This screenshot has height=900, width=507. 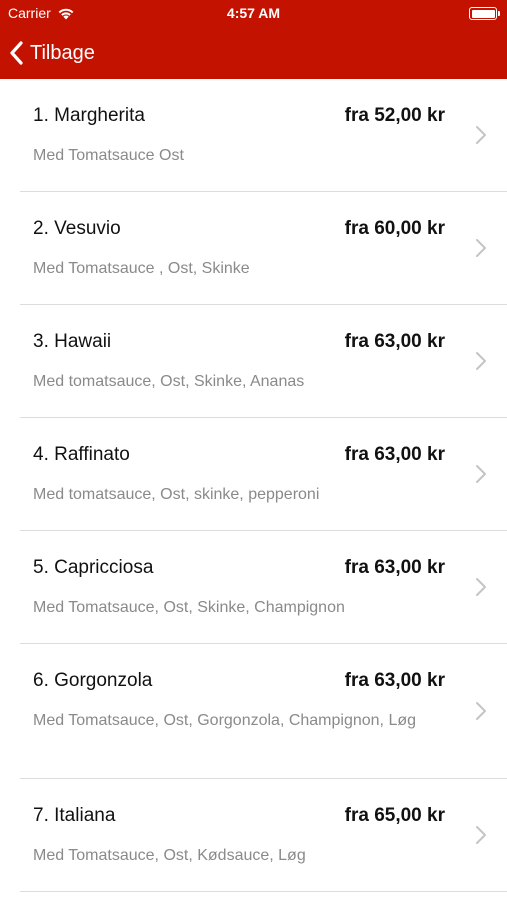 I want to click on item-description: Med tomatsauce, Ost, Skinke, Ananas, so click(x=169, y=381).